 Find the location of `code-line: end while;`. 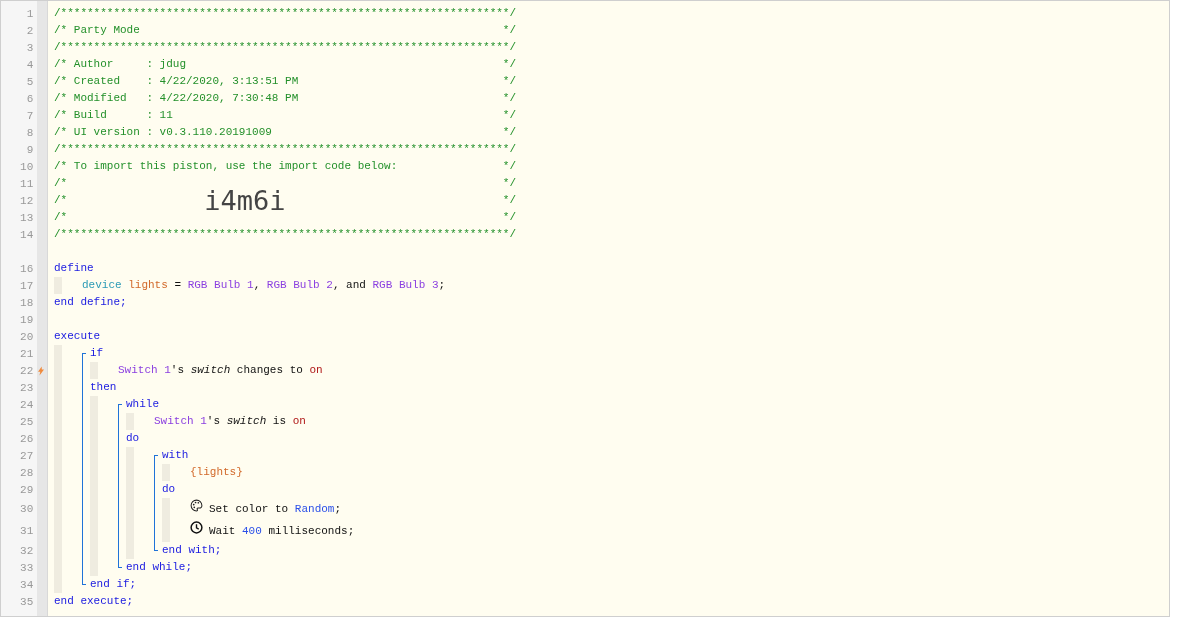

code-line: end while; is located at coordinates (159, 567).